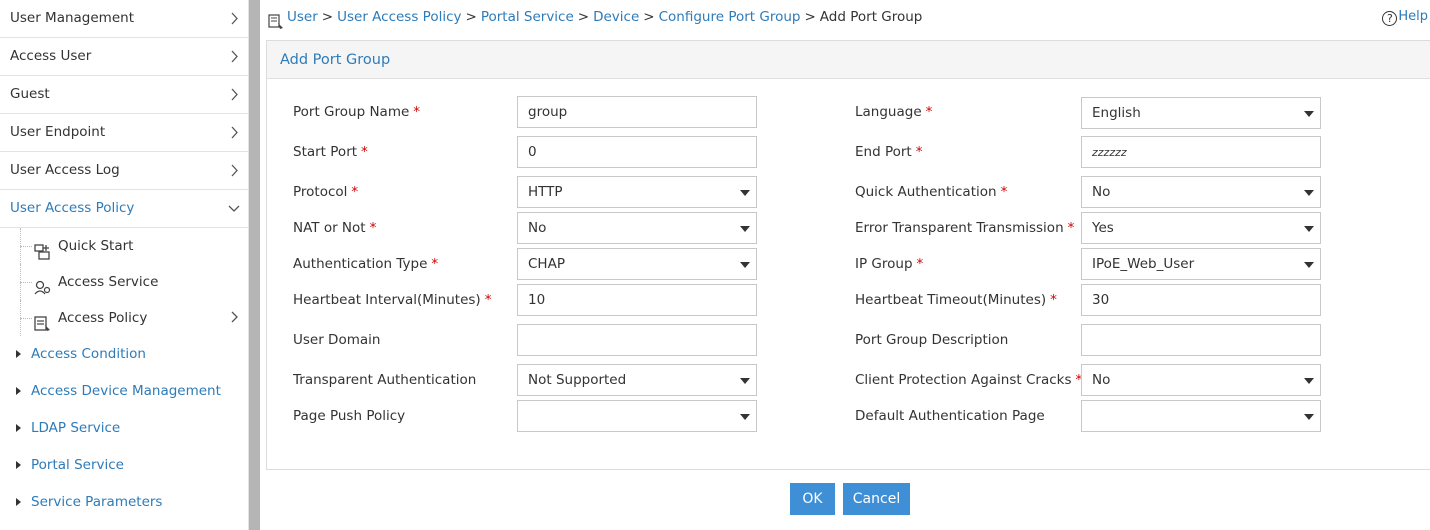 The width and height of the screenshot is (1430, 530). I want to click on user-domain-input, so click(637, 340).